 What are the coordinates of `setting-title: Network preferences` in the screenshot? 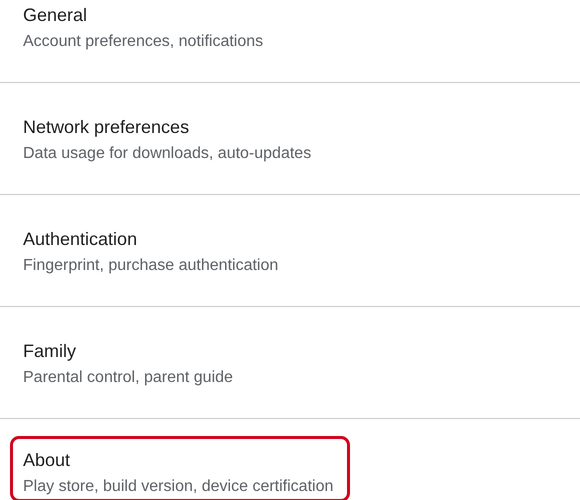 It's located at (167, 127).